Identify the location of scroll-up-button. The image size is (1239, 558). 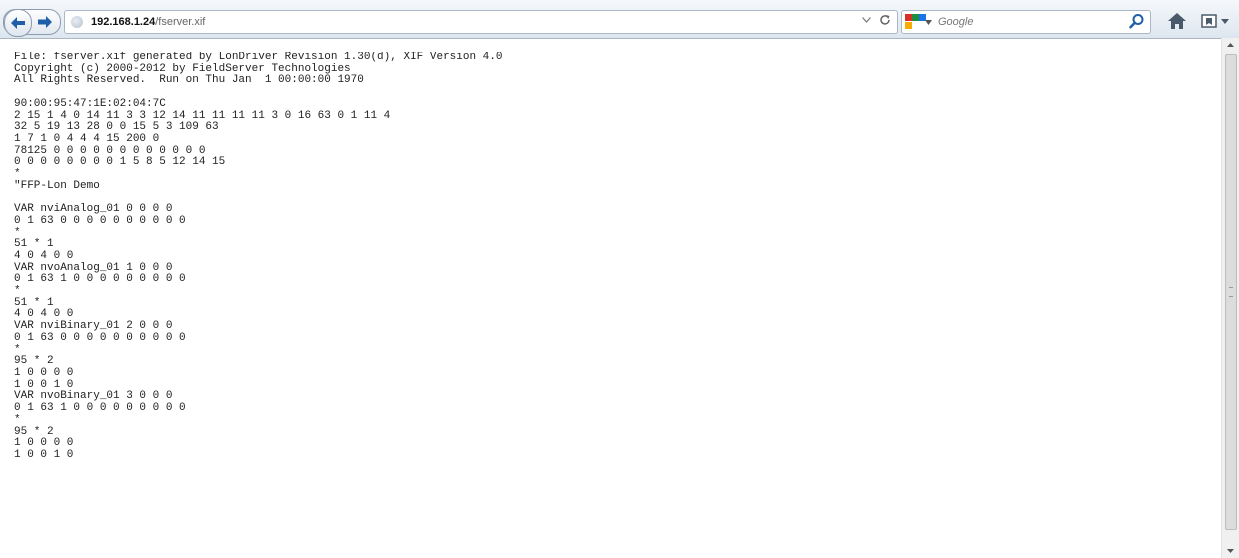
(1230, 45).